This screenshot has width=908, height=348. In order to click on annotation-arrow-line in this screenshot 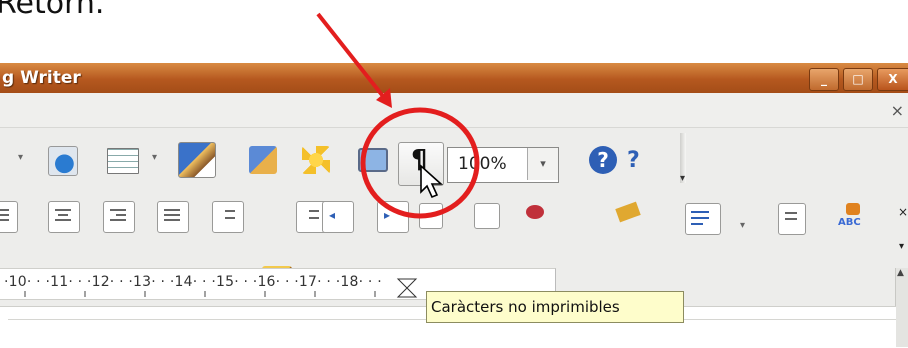, I will do `click(352, 57)`.